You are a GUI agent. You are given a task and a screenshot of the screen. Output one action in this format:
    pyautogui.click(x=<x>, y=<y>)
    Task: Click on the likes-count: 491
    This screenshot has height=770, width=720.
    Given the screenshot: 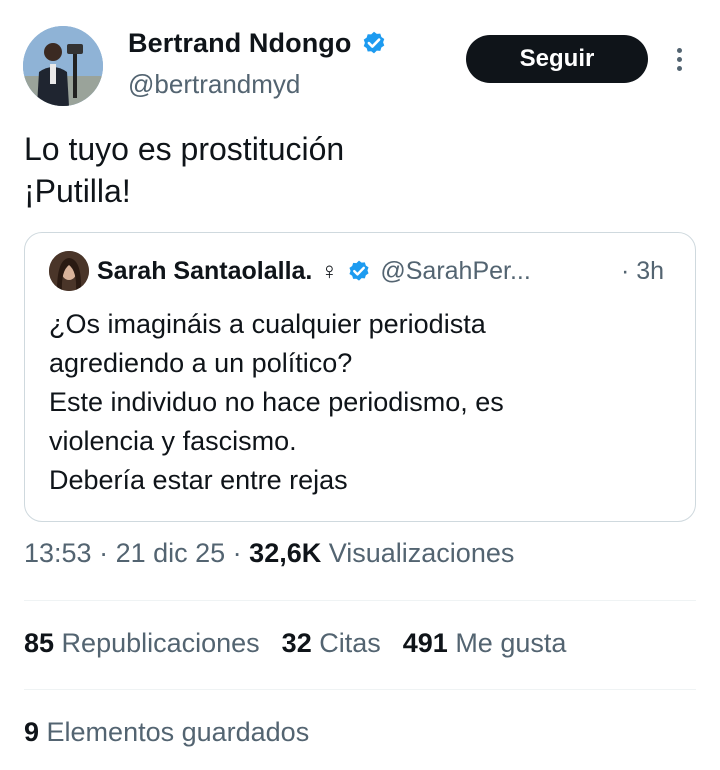 What is the action you would take?
    pyautogui.click(x=425, y=643)
    